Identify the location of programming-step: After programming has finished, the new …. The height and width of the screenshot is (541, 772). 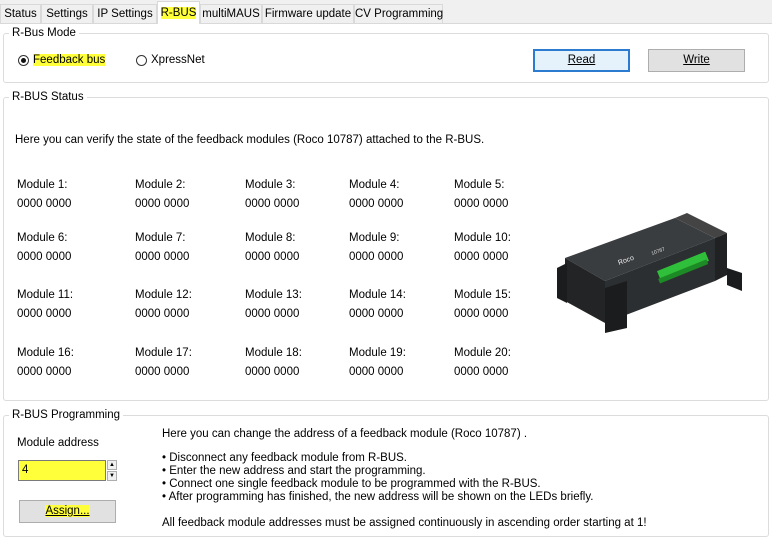
(378, 497).